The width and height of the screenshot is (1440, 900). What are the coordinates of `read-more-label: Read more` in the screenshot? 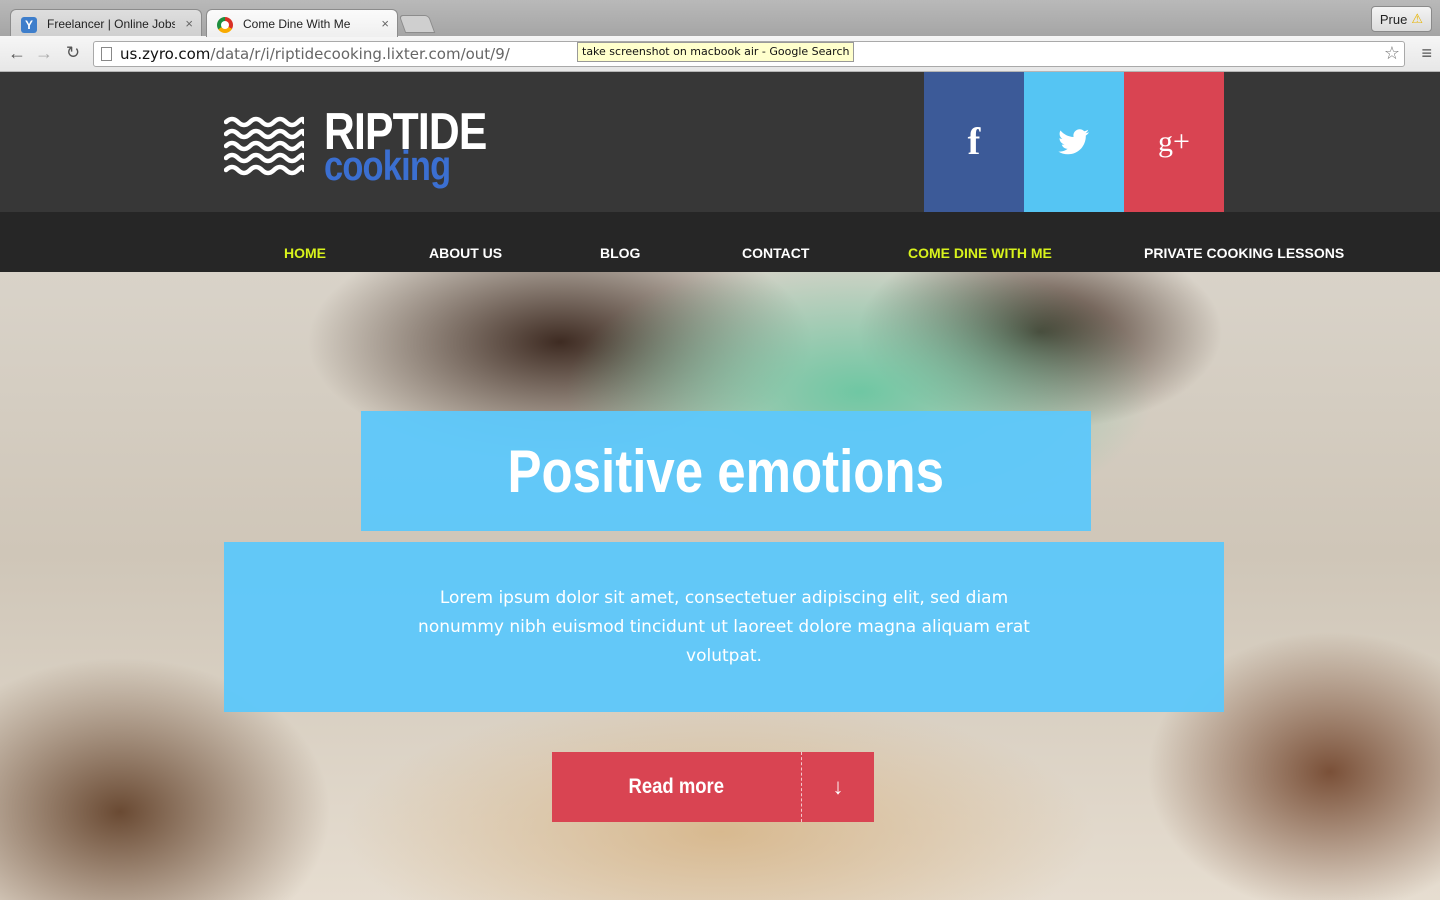 It's located at (676, 786).